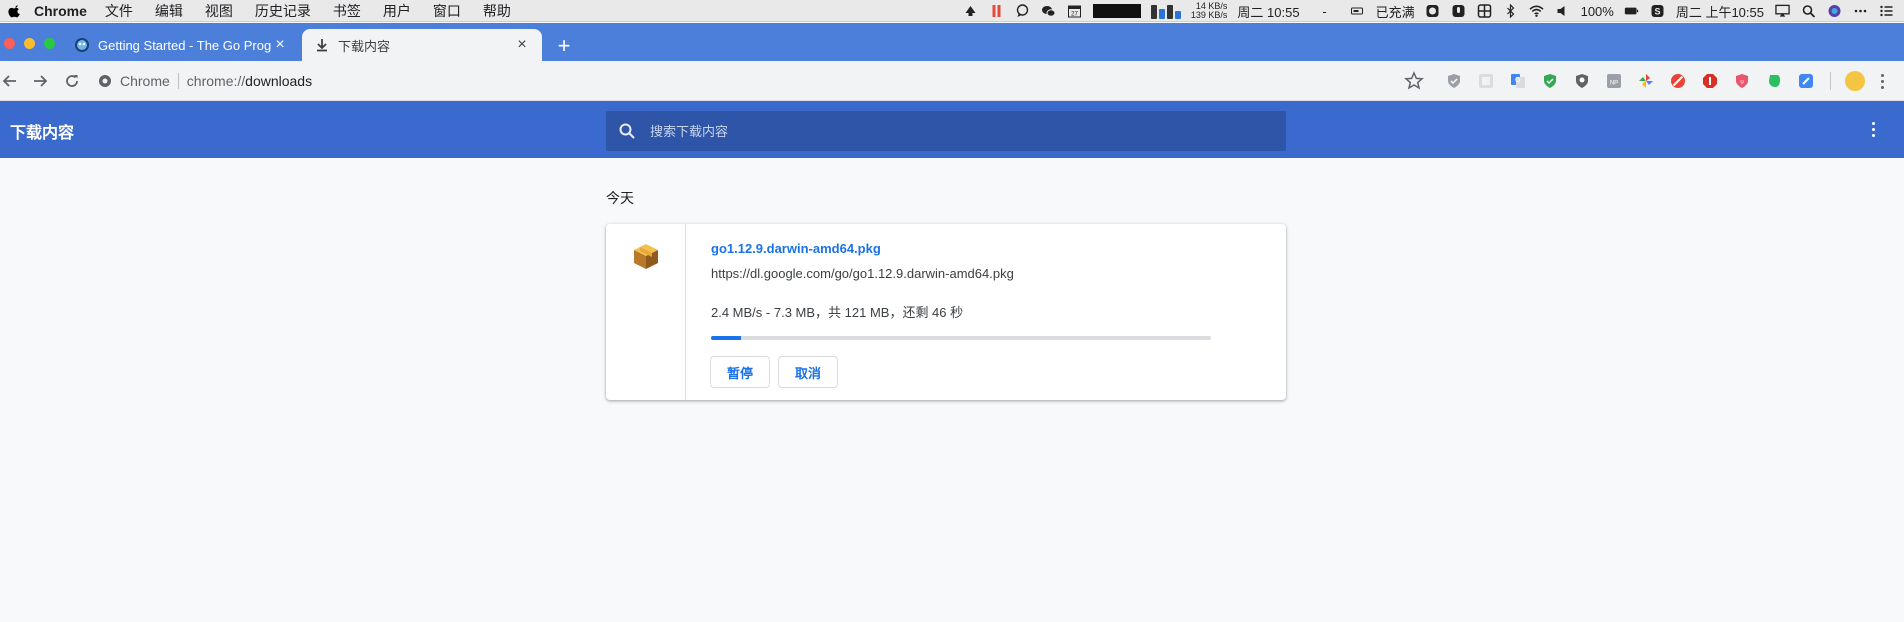 This screenshot has width=1904, height=622. I want to click on tab-go-getting-started: Getting Started - The Go Prog ×, so click(181, 45).